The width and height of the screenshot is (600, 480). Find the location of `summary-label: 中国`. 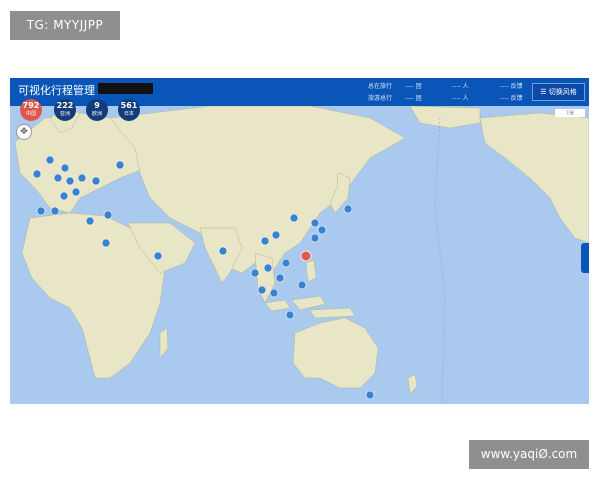

summary-label: 中国 is located at coordinates (30, 114).